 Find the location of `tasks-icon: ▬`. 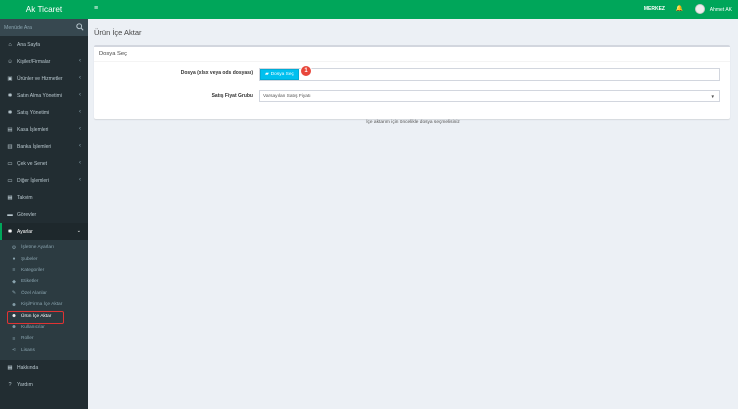

tasks-icon: ▬ is located at coordinates (10, 214).